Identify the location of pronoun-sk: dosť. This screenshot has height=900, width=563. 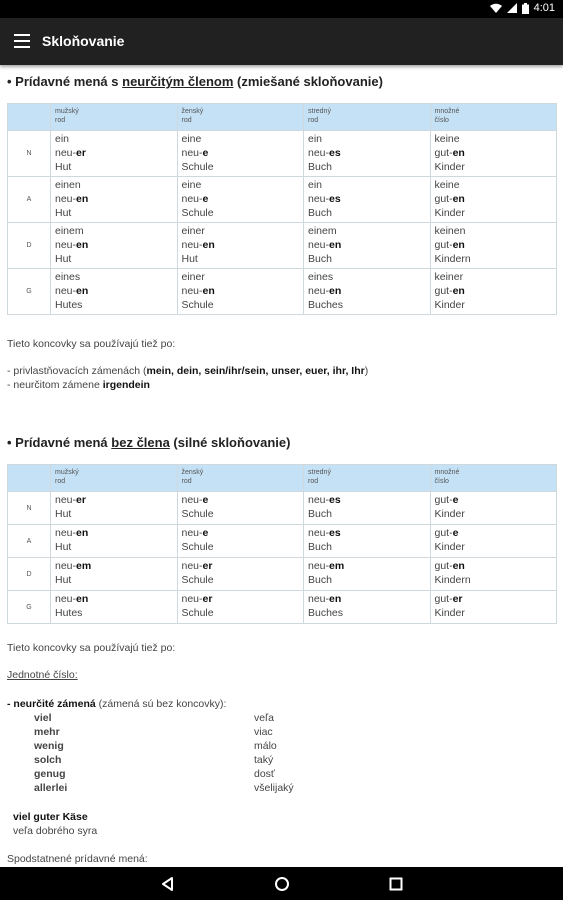
(264, 774).